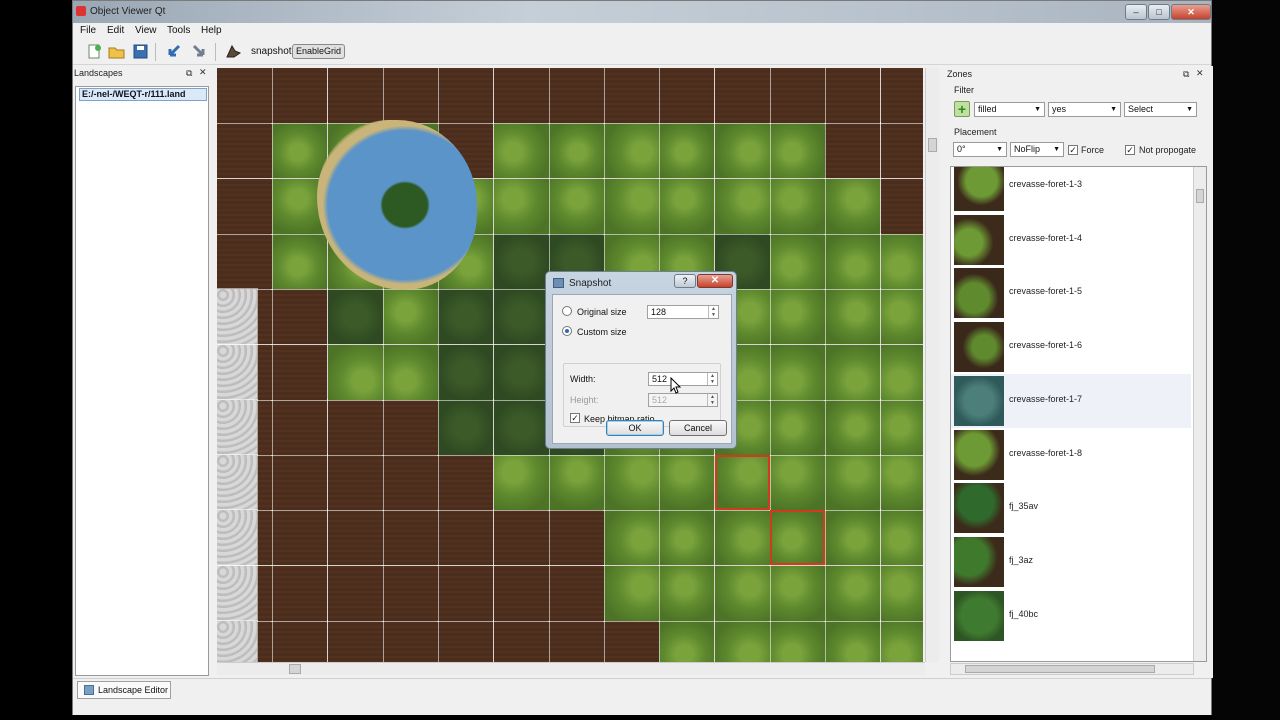  Describe the element at coordinates (178, 30) in the screenshot. I see `menu-tools: Tools` at that location.